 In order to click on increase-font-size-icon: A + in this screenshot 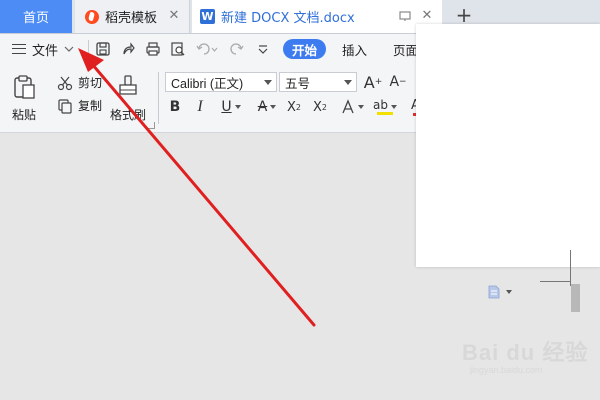, I will do `click(373, 82)`.